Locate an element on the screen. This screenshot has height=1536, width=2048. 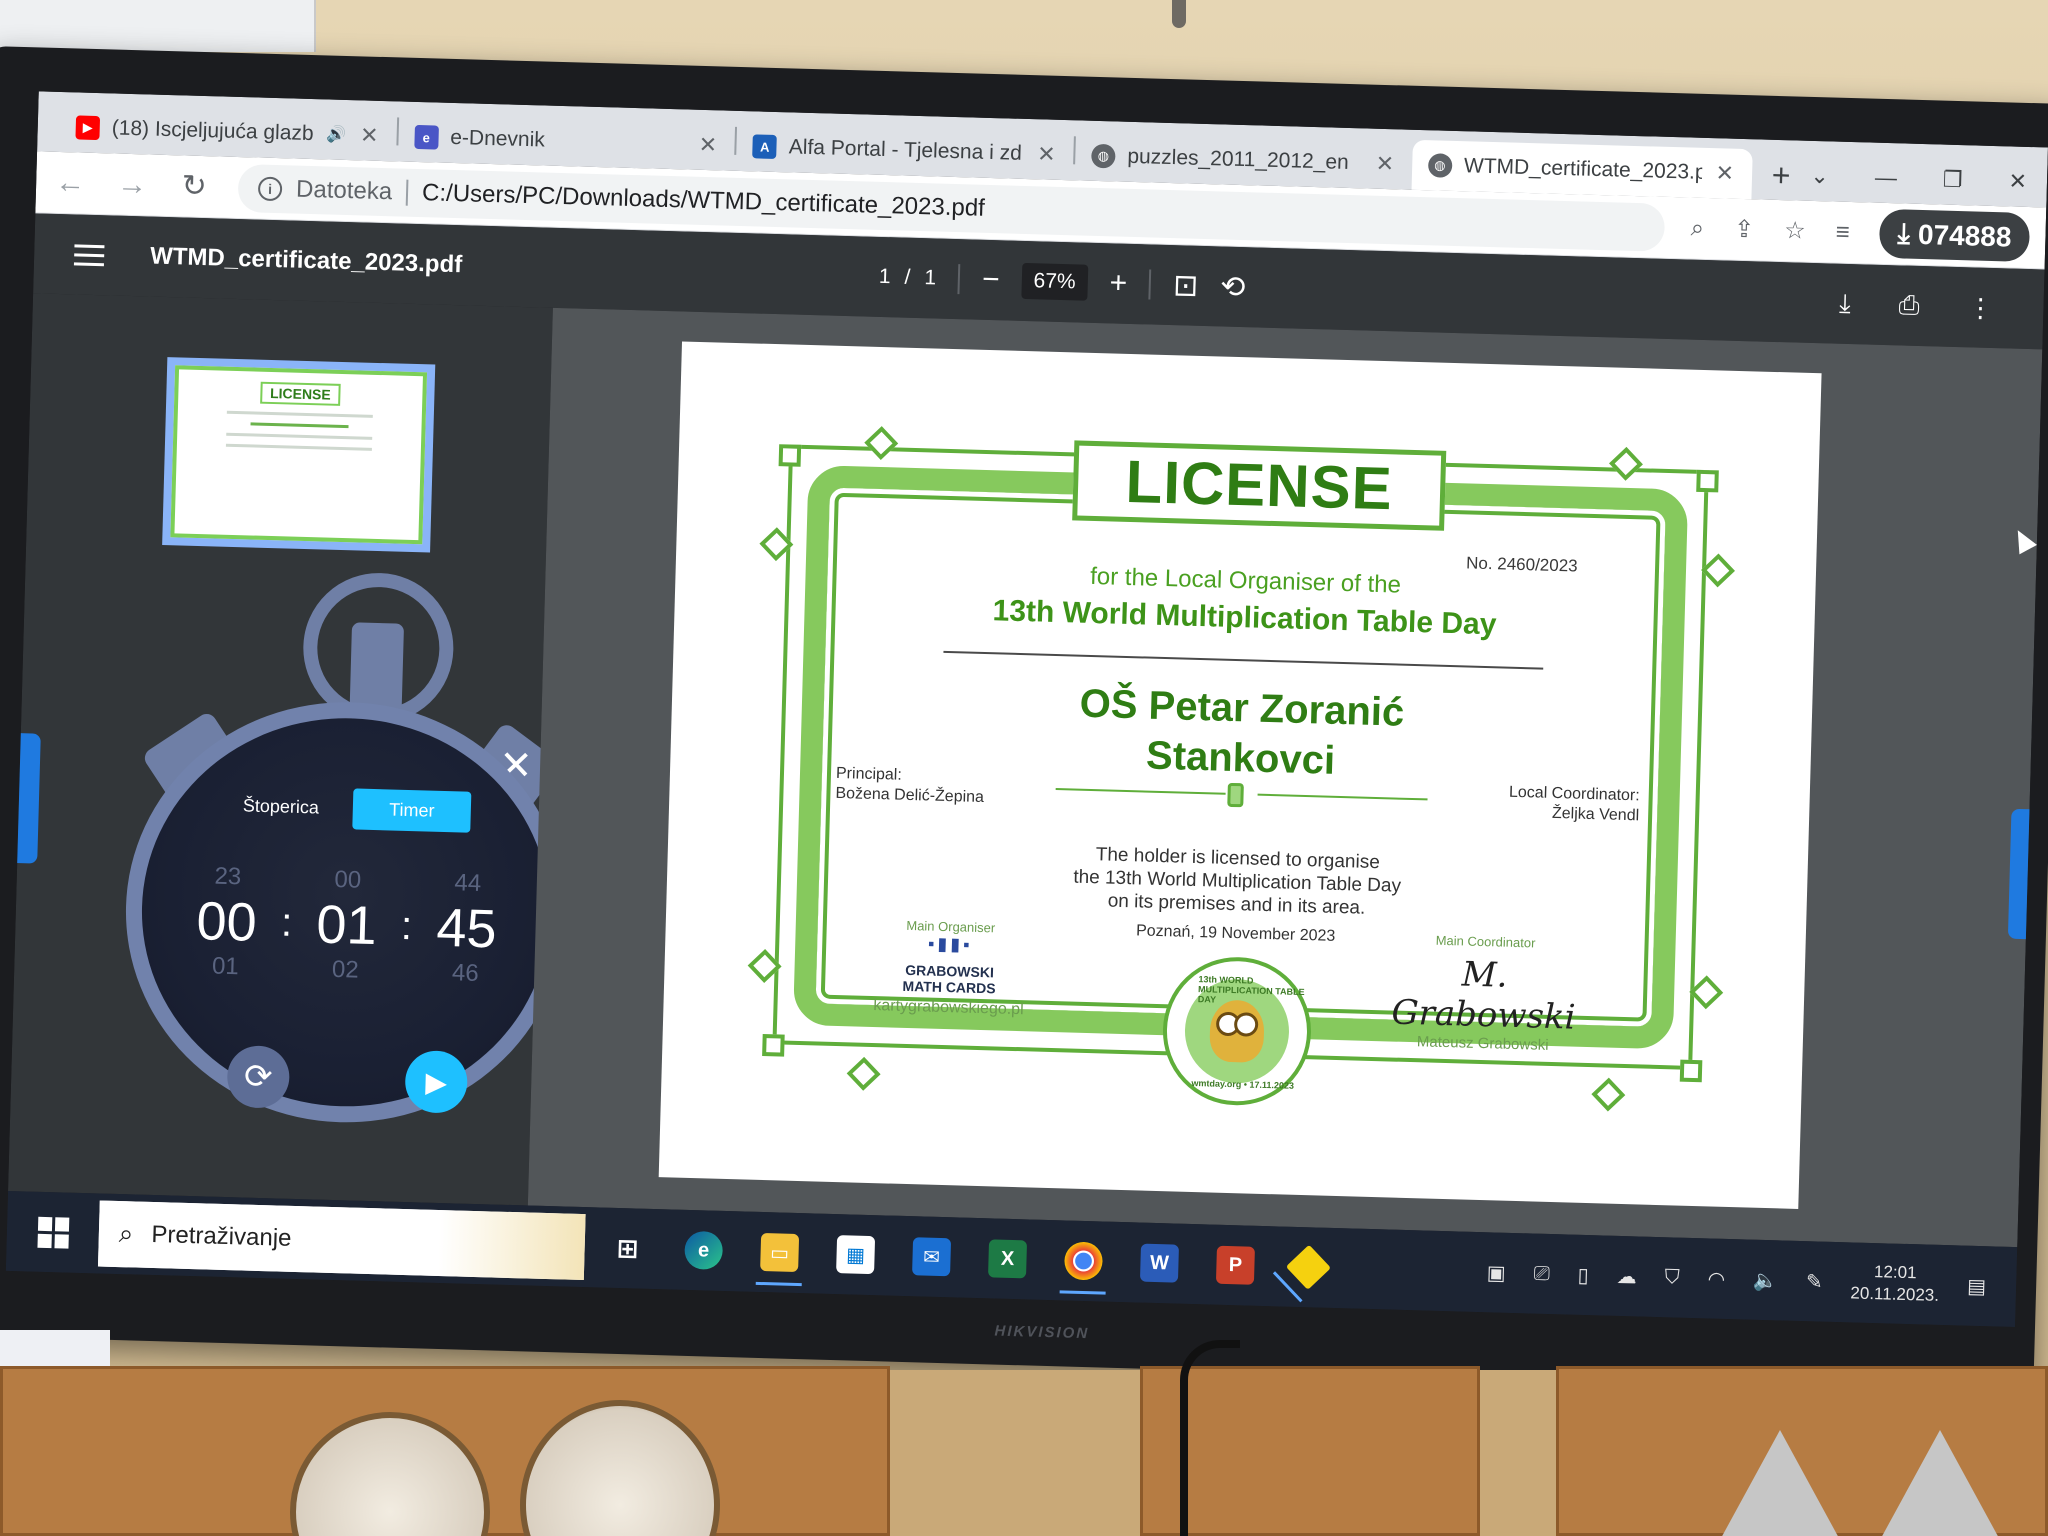
rotate-icon: ⟲ is located at coordinates (1233, 287).